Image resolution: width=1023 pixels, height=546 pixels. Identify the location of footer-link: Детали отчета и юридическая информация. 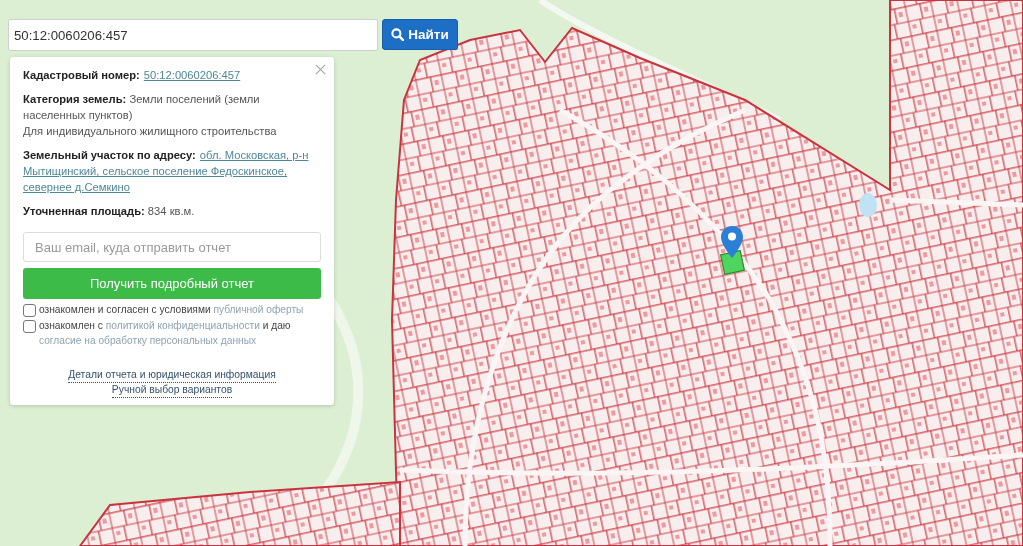
(172, 375).